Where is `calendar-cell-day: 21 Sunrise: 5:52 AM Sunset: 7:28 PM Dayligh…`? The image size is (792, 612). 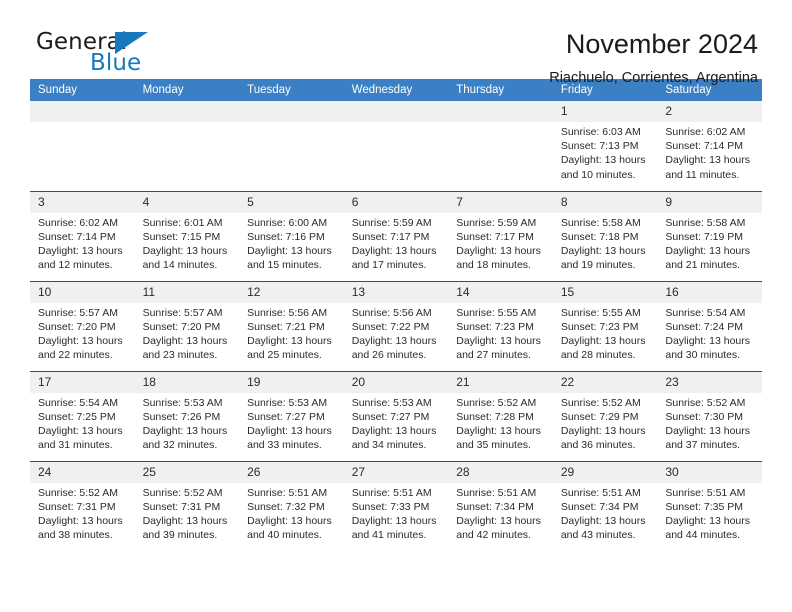 calendar-cell-day: 21 Sunrise: 5:52 AM Sunset: 7:28 PM Dayligh… is located at coordinates (500, 415).